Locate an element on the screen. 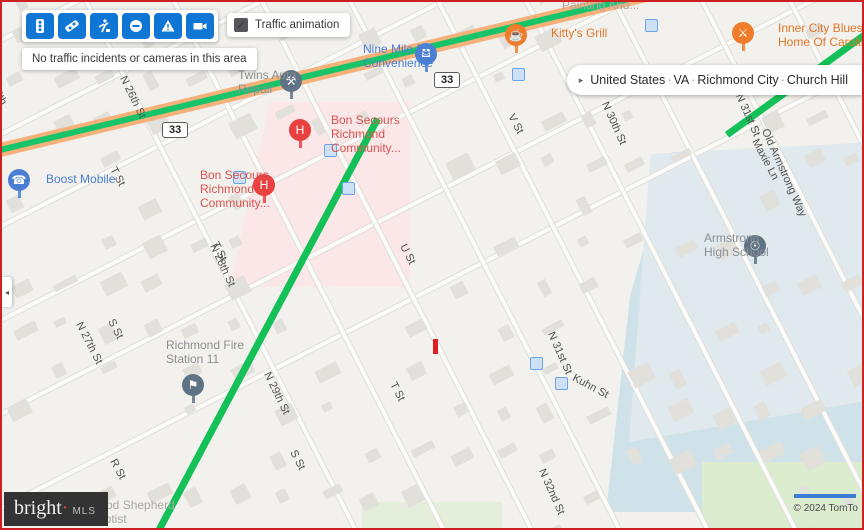 The image size is (864, 530). road-closure-icon is located at coordinates (136, 26).